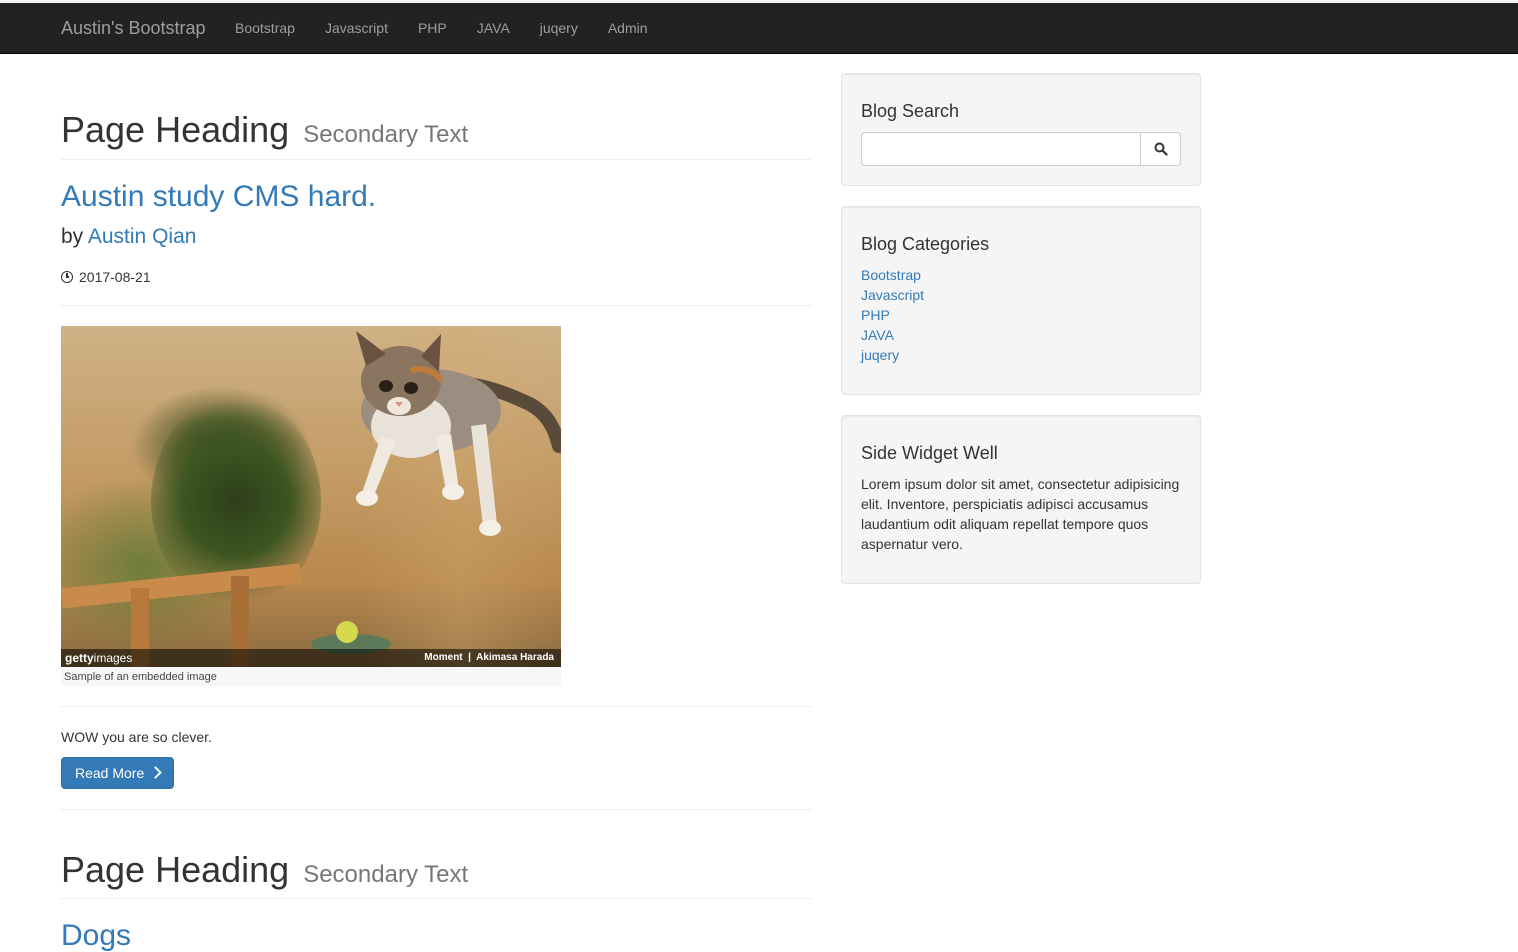  Describe the element at coordinates (110, 772) in the screenshot. I see `read-more-label: Read More` at that location.